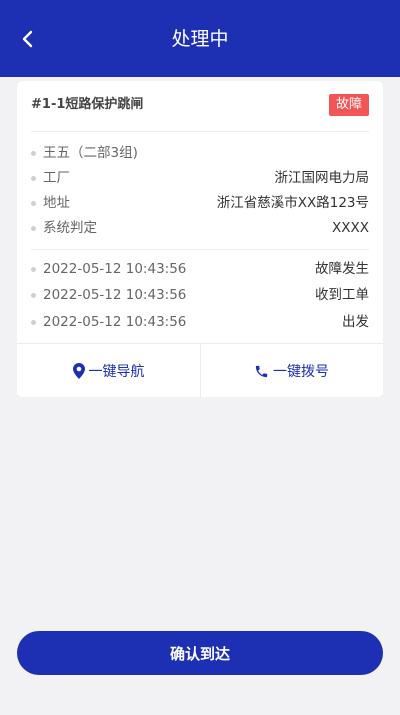 This screenshot has width=400, height=715. What do you see at coordinates (292, 203) in the screenshot?
I see `address-value: 浙江省慈溪市XX路123号` at bounding box center [292, 203].